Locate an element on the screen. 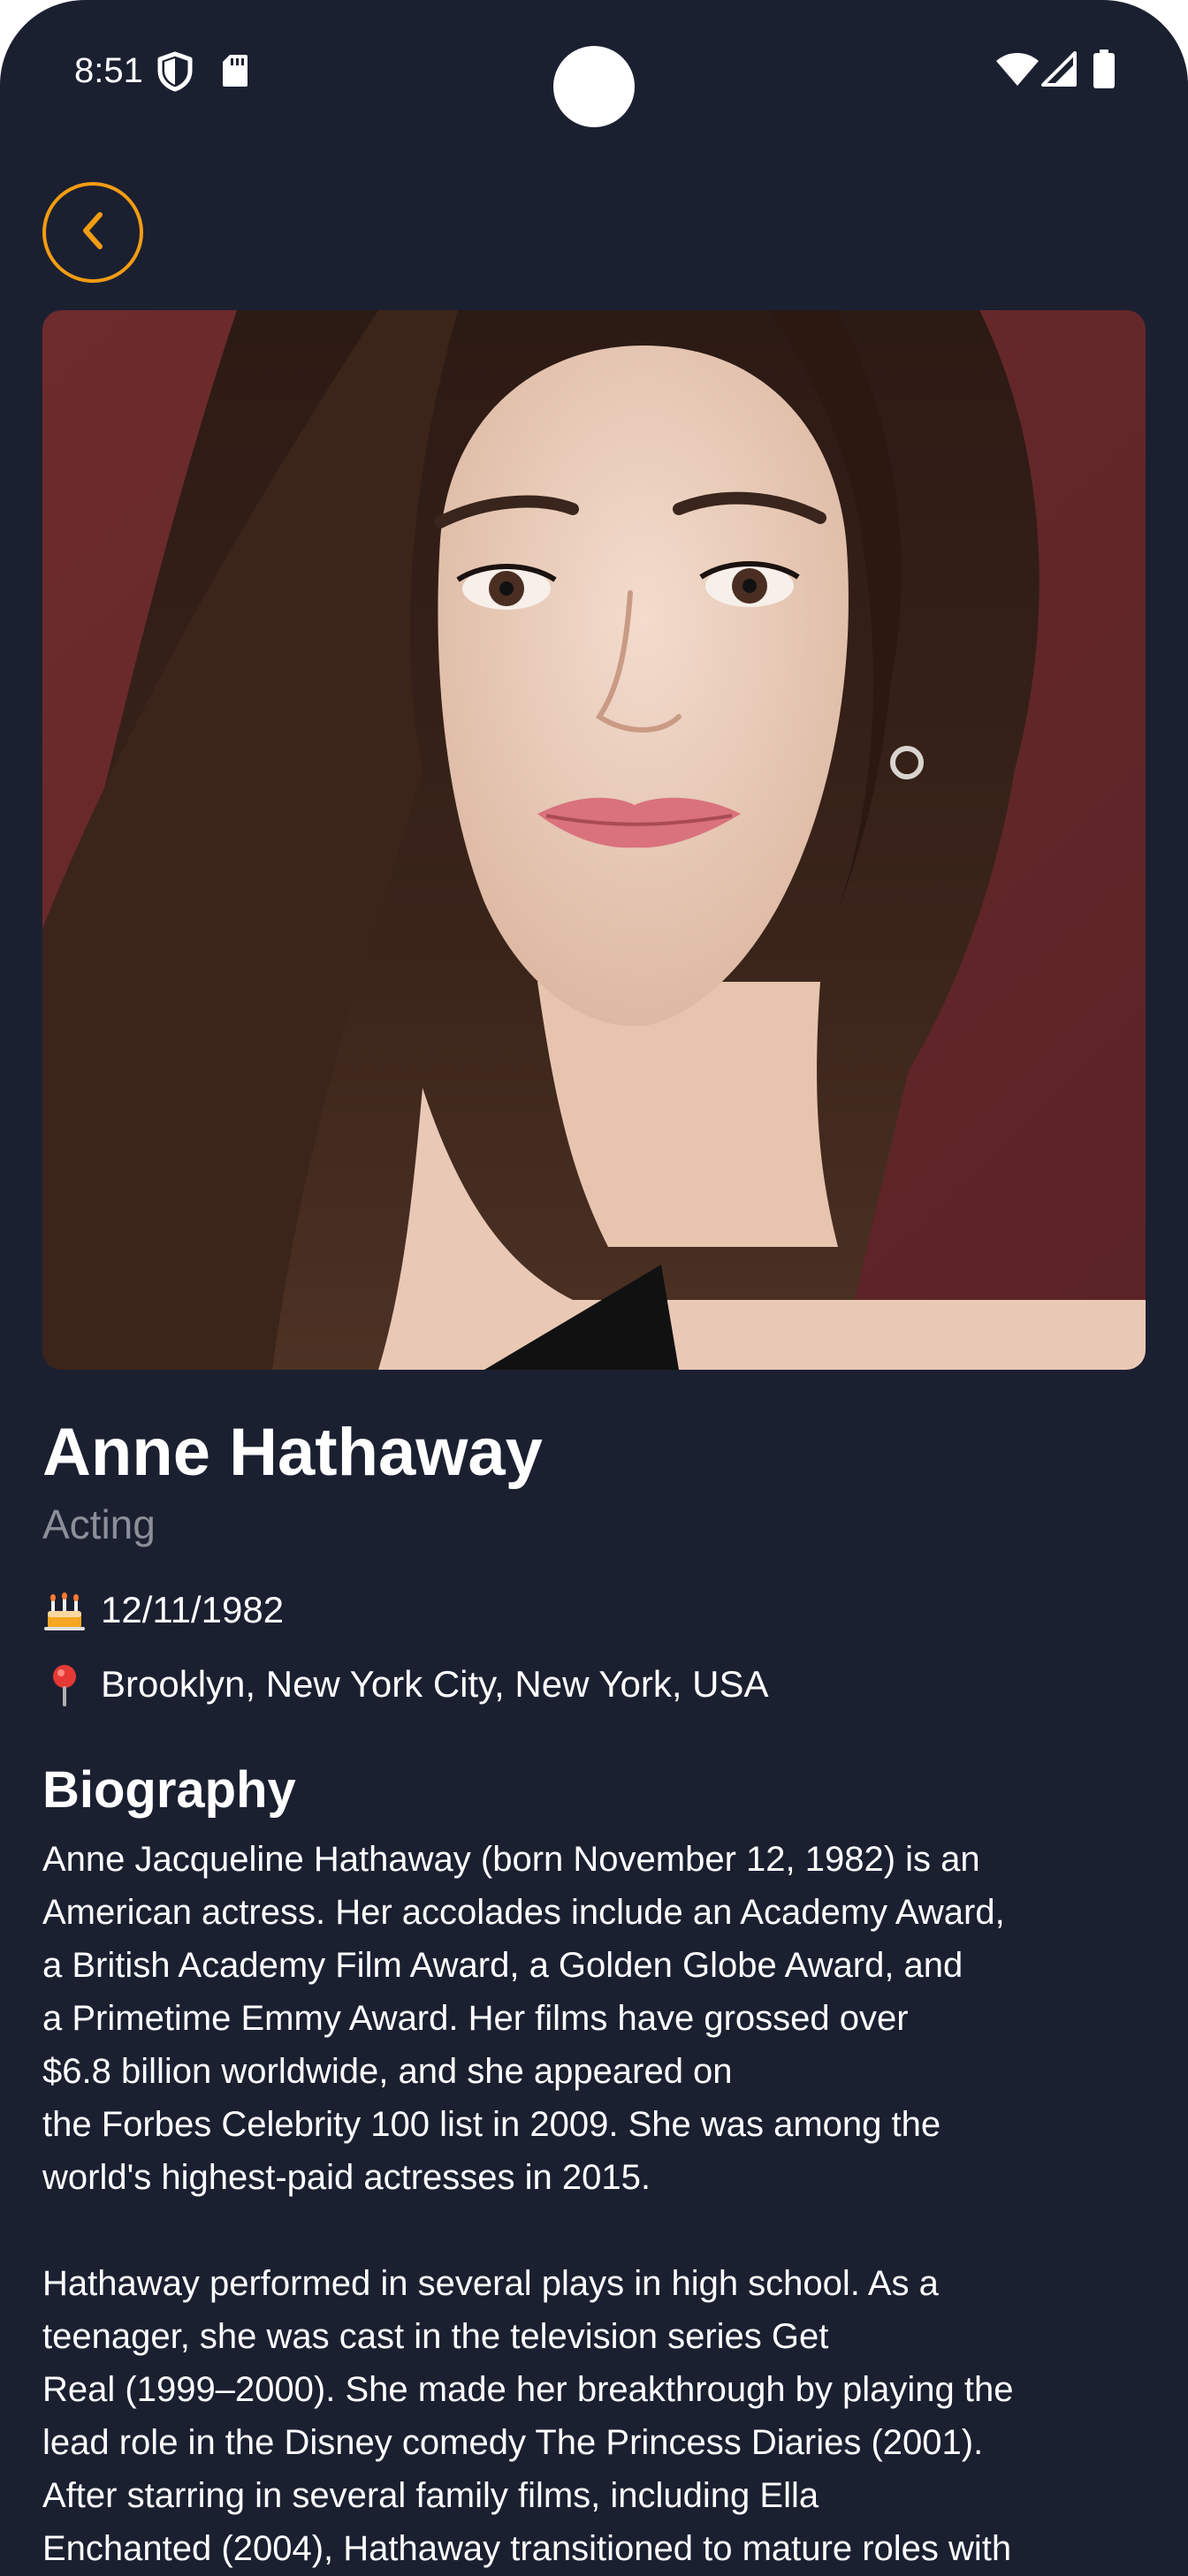 The width and height of the screenshot is (1188, 2576). birthday-row: 12/11/1982 is located at coordinates (163, 1610).